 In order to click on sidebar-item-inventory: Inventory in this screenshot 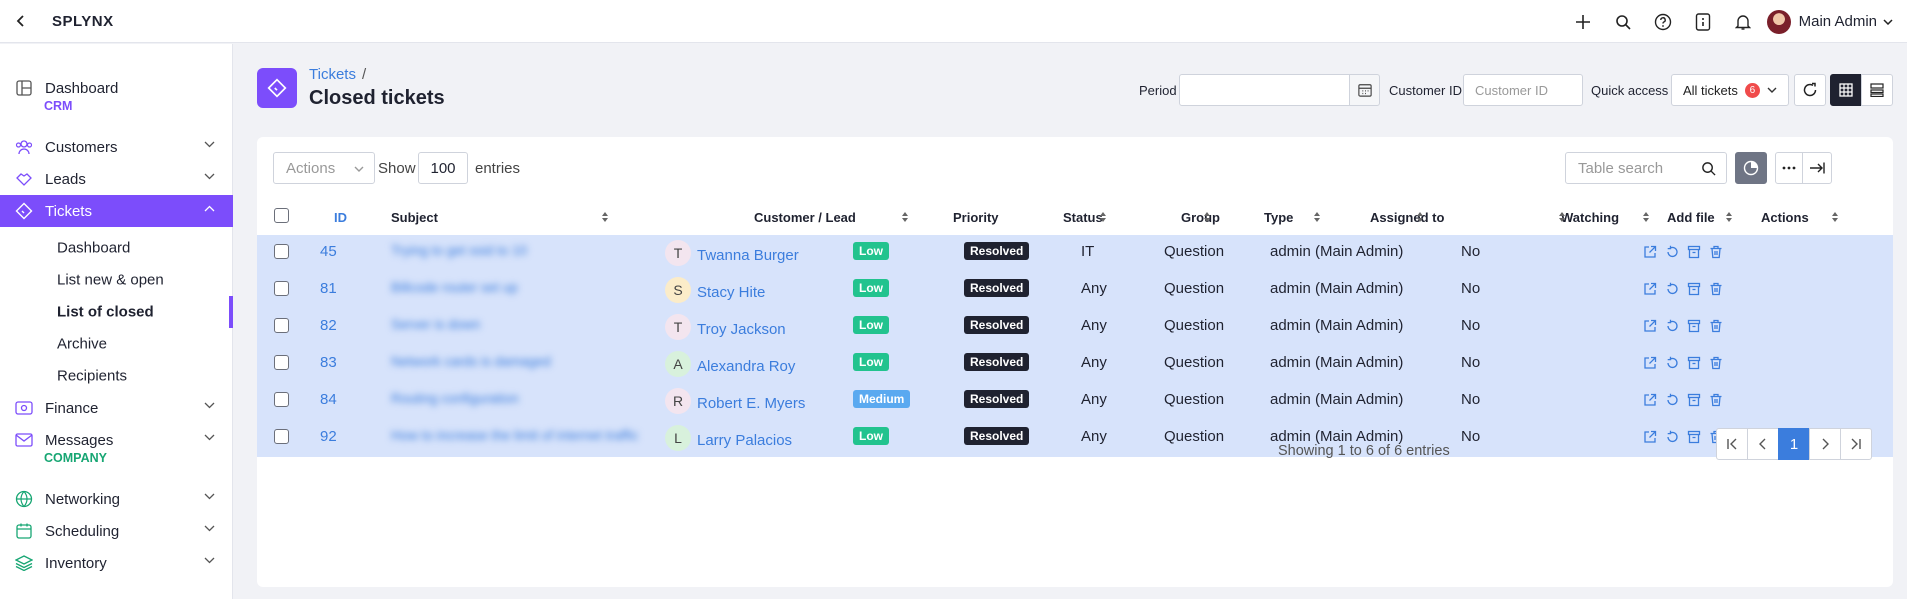, I will do `click(116, 563)`.